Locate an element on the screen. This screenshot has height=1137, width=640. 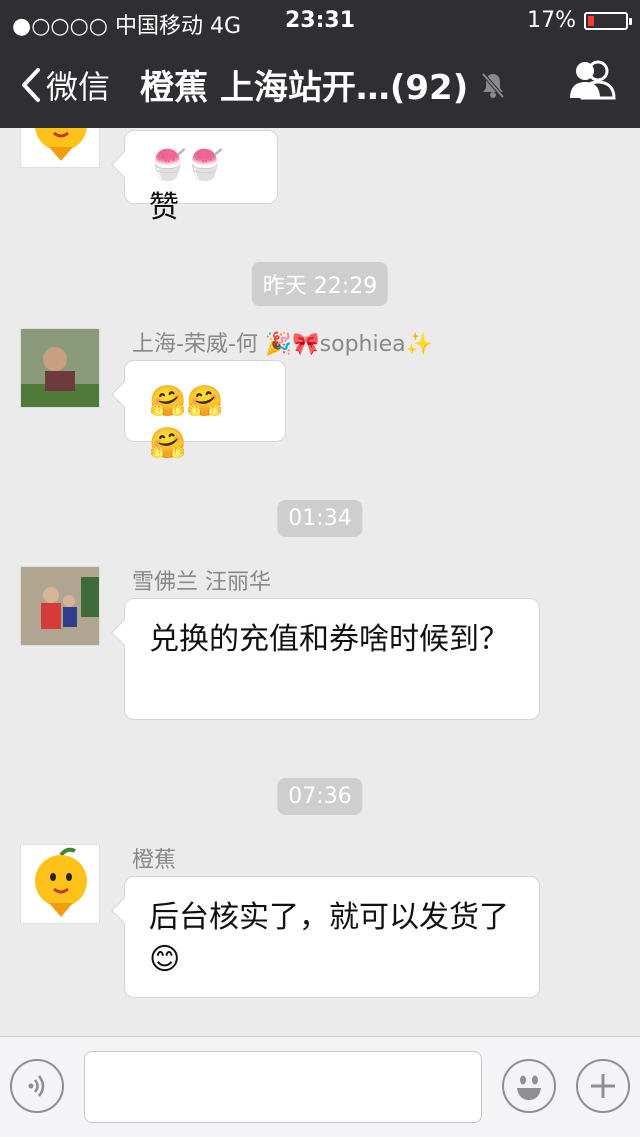
avatar-user-he is located at coordinates (60, 368).